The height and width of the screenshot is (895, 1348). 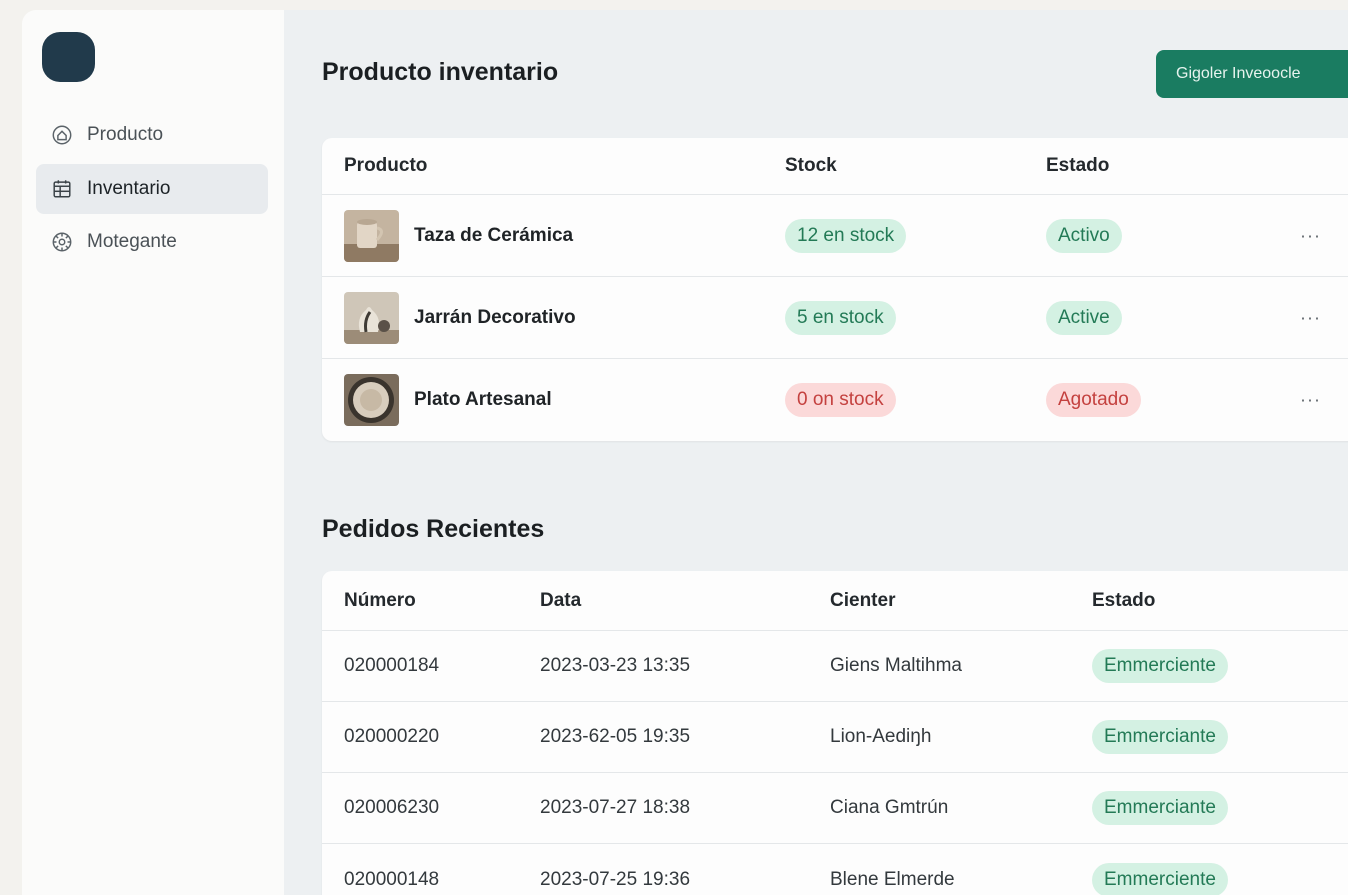 I want to click on stock-cell: 12 en stock, so click(x=846, y=235).